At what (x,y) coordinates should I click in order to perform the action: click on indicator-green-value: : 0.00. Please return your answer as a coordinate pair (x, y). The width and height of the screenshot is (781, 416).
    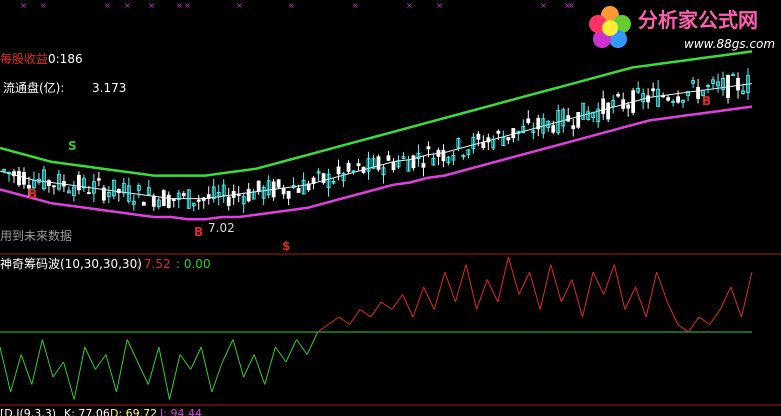
    Looking at the image, I should click on (193, 264).